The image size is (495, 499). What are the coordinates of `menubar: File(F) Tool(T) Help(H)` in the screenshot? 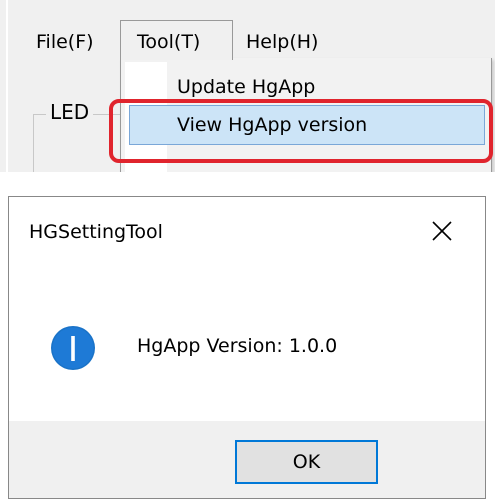 It's located at (247, 30).